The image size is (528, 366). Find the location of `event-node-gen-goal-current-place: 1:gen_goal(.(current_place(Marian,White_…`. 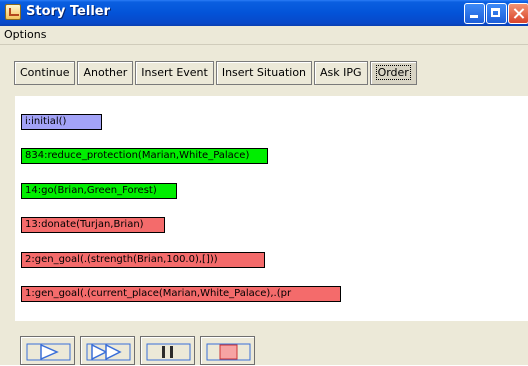

event-node-gen-goal-current-place: 1:gen_goal(.(current_place(Marian,White_… is located at coordinates (181, 294).